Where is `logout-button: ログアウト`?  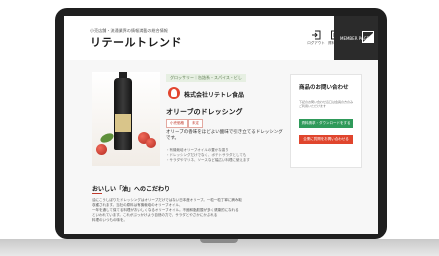
logout-button: ログアウト is located at coordinates (316, 38).